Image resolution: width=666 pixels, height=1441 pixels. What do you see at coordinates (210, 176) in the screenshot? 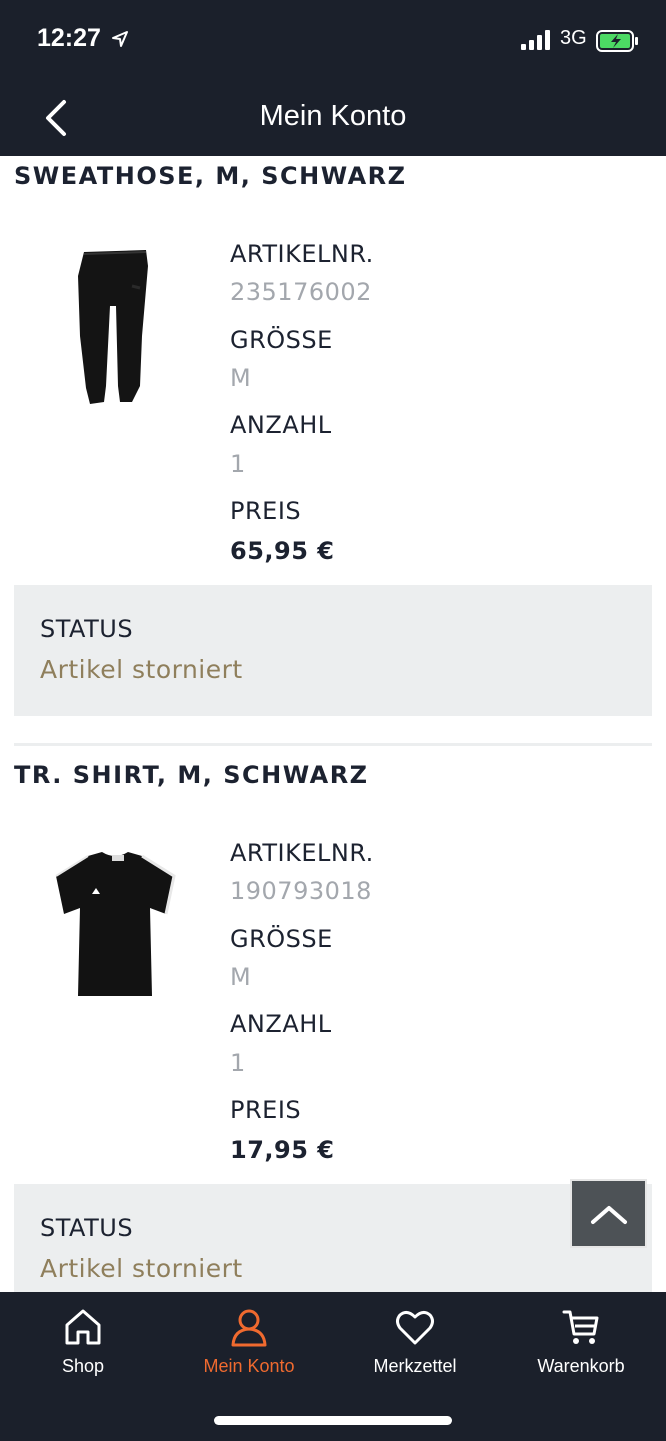
I see `item-title: SWEATHOSE, M, SCHWARZ` at bounding box center [210, 176].